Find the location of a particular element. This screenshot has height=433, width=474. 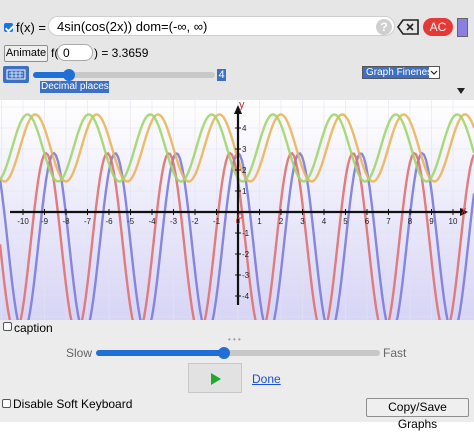

y-tick-label: -3 is located at coordinates (246, 275).